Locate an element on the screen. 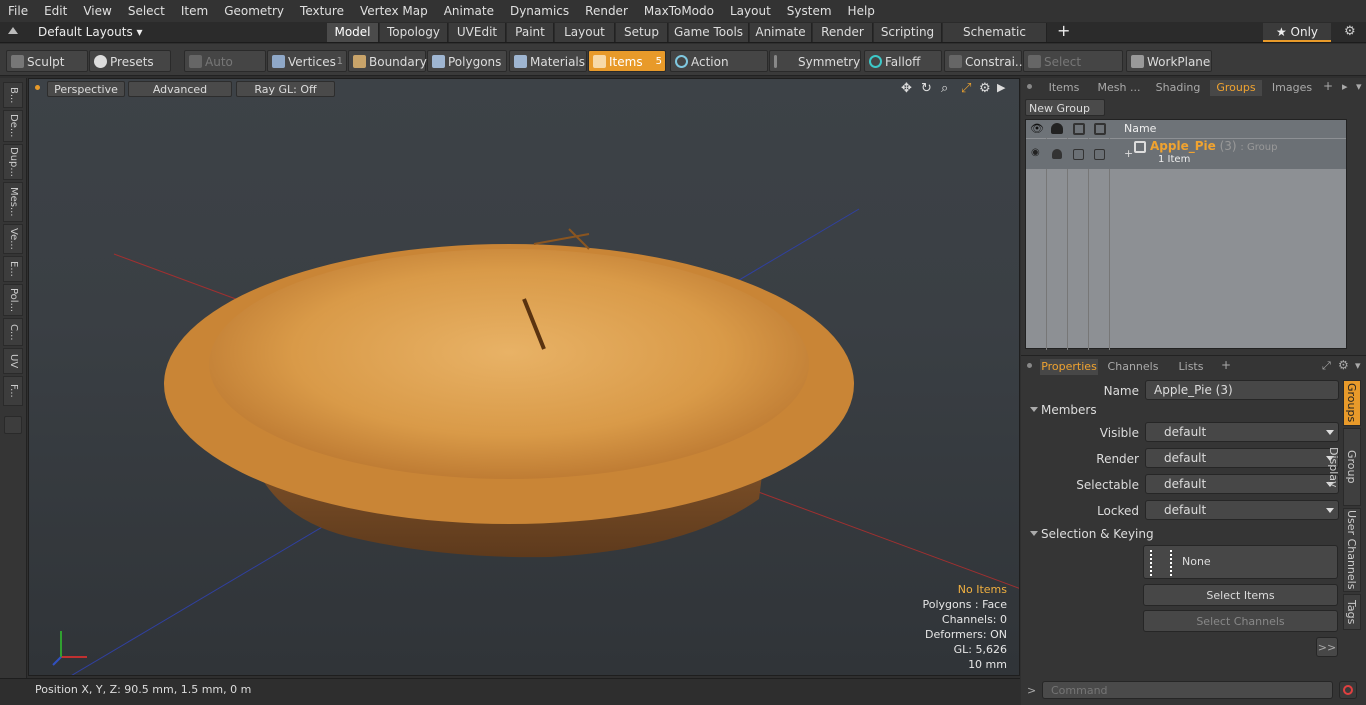 Image resolution: width=1366 pixels, height=705 pixels. tab-properties: Properties is located at coordinates (1069, 367).